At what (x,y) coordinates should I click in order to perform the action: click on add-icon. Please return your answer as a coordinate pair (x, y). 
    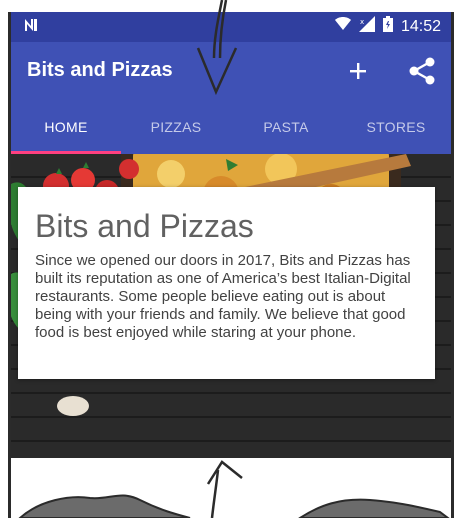
    Looking at the image, I should click on (358, 71).